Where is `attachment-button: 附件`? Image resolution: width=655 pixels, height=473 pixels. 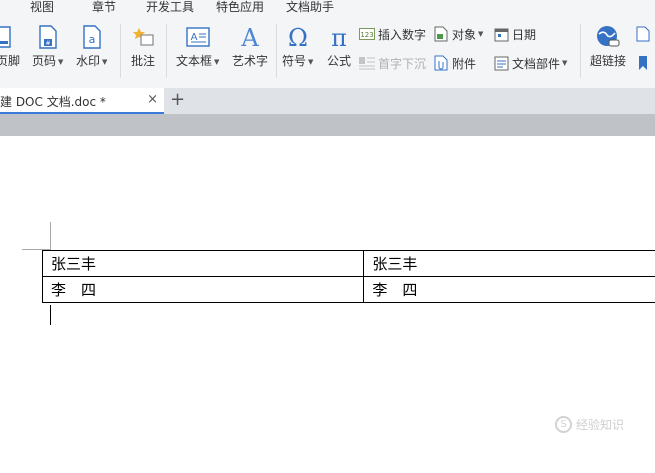
attachment-button: 附件 is located at coordinates (454, 63).